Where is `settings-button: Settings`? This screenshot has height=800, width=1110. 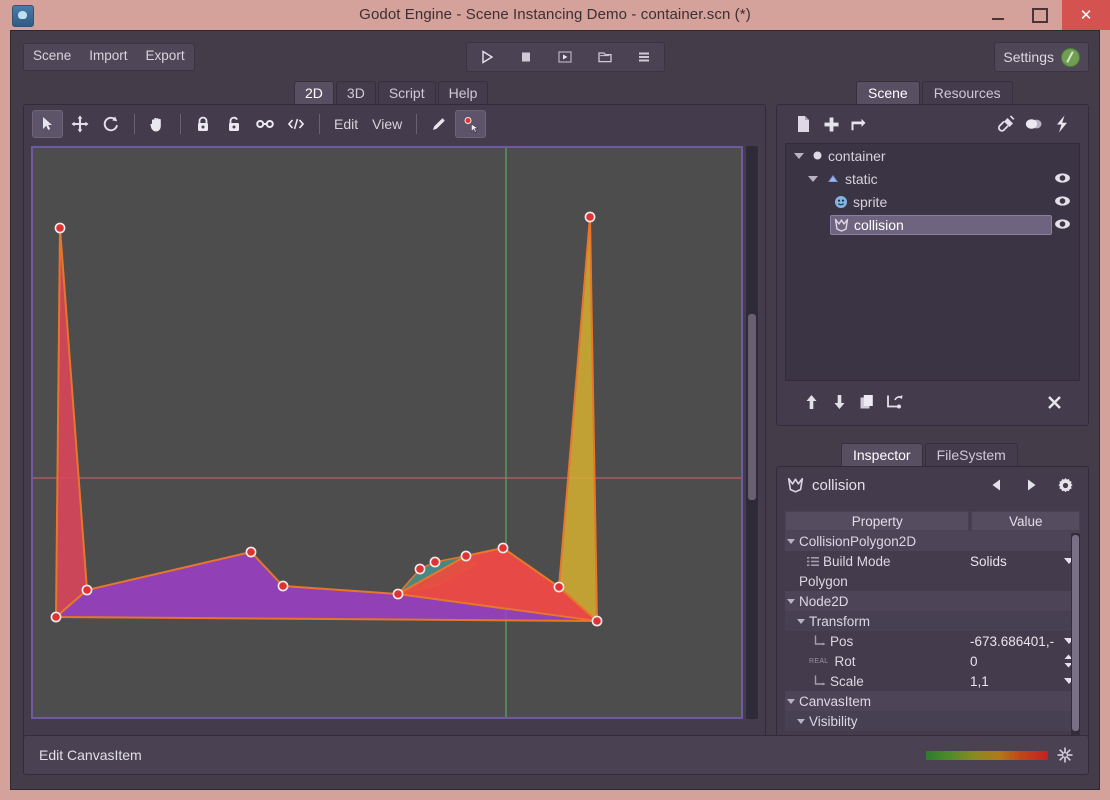 settings-button: Settings is located at coordinates (1041, 57).